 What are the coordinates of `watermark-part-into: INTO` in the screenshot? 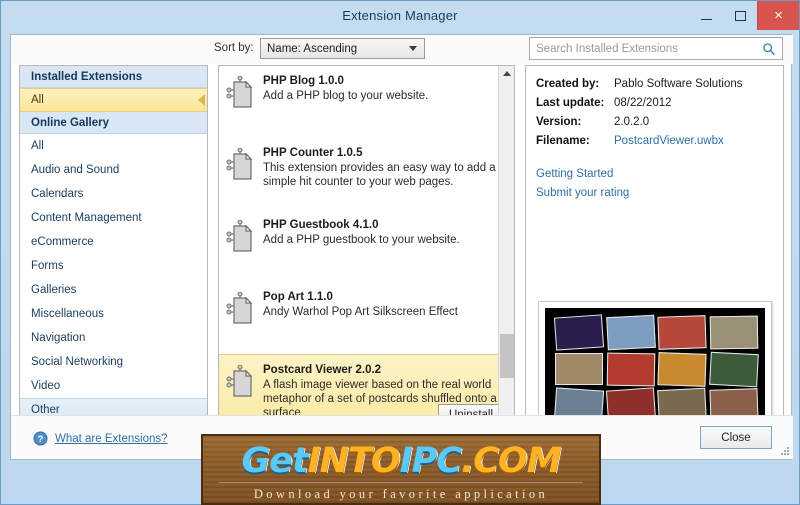 It's located at (354, 461).